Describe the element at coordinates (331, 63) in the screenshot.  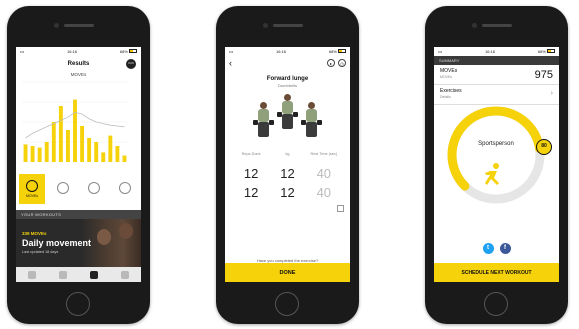
I see `video-icon: ▸` at that location.